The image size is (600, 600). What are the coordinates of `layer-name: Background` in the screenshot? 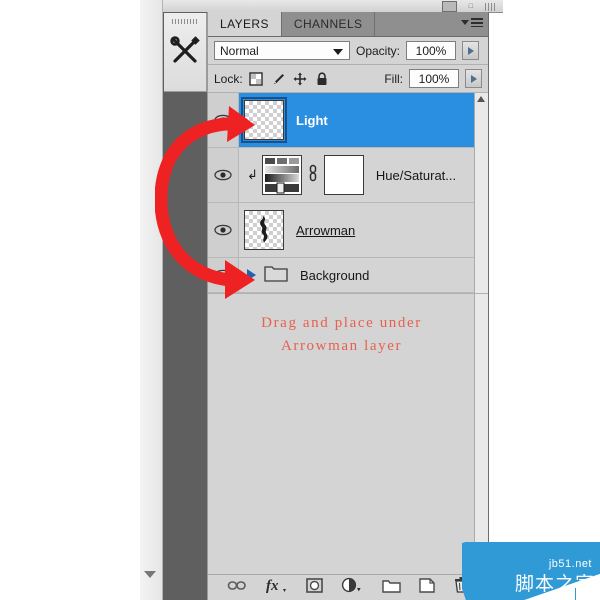 It's located at (334, 275).